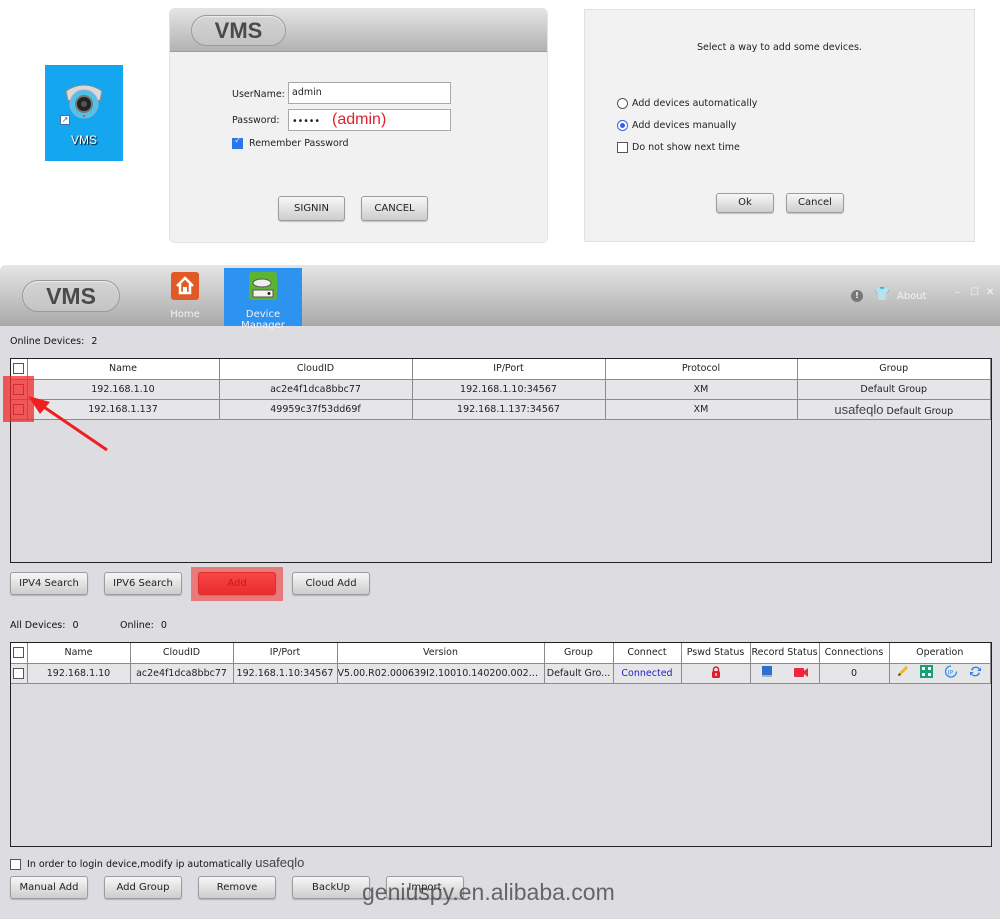 This screenshot has height=919, width=1000. What do you see at coordinates (78, 673) in the screenshot?
I see `cell-name: 192.168.1.10` at bounding box center [78, 673].